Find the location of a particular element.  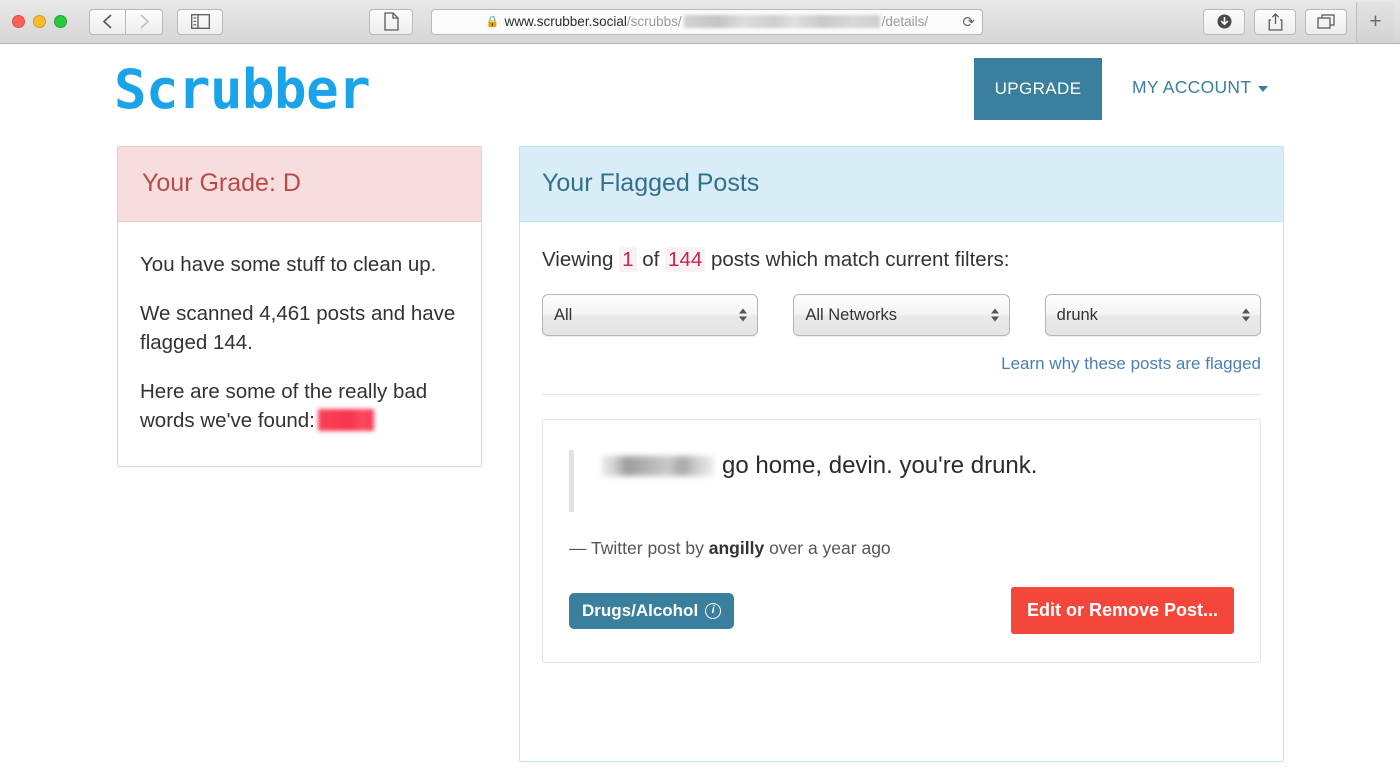

post-body-text: go home, devin. you're drunk. is located at coordinates (880, 465).